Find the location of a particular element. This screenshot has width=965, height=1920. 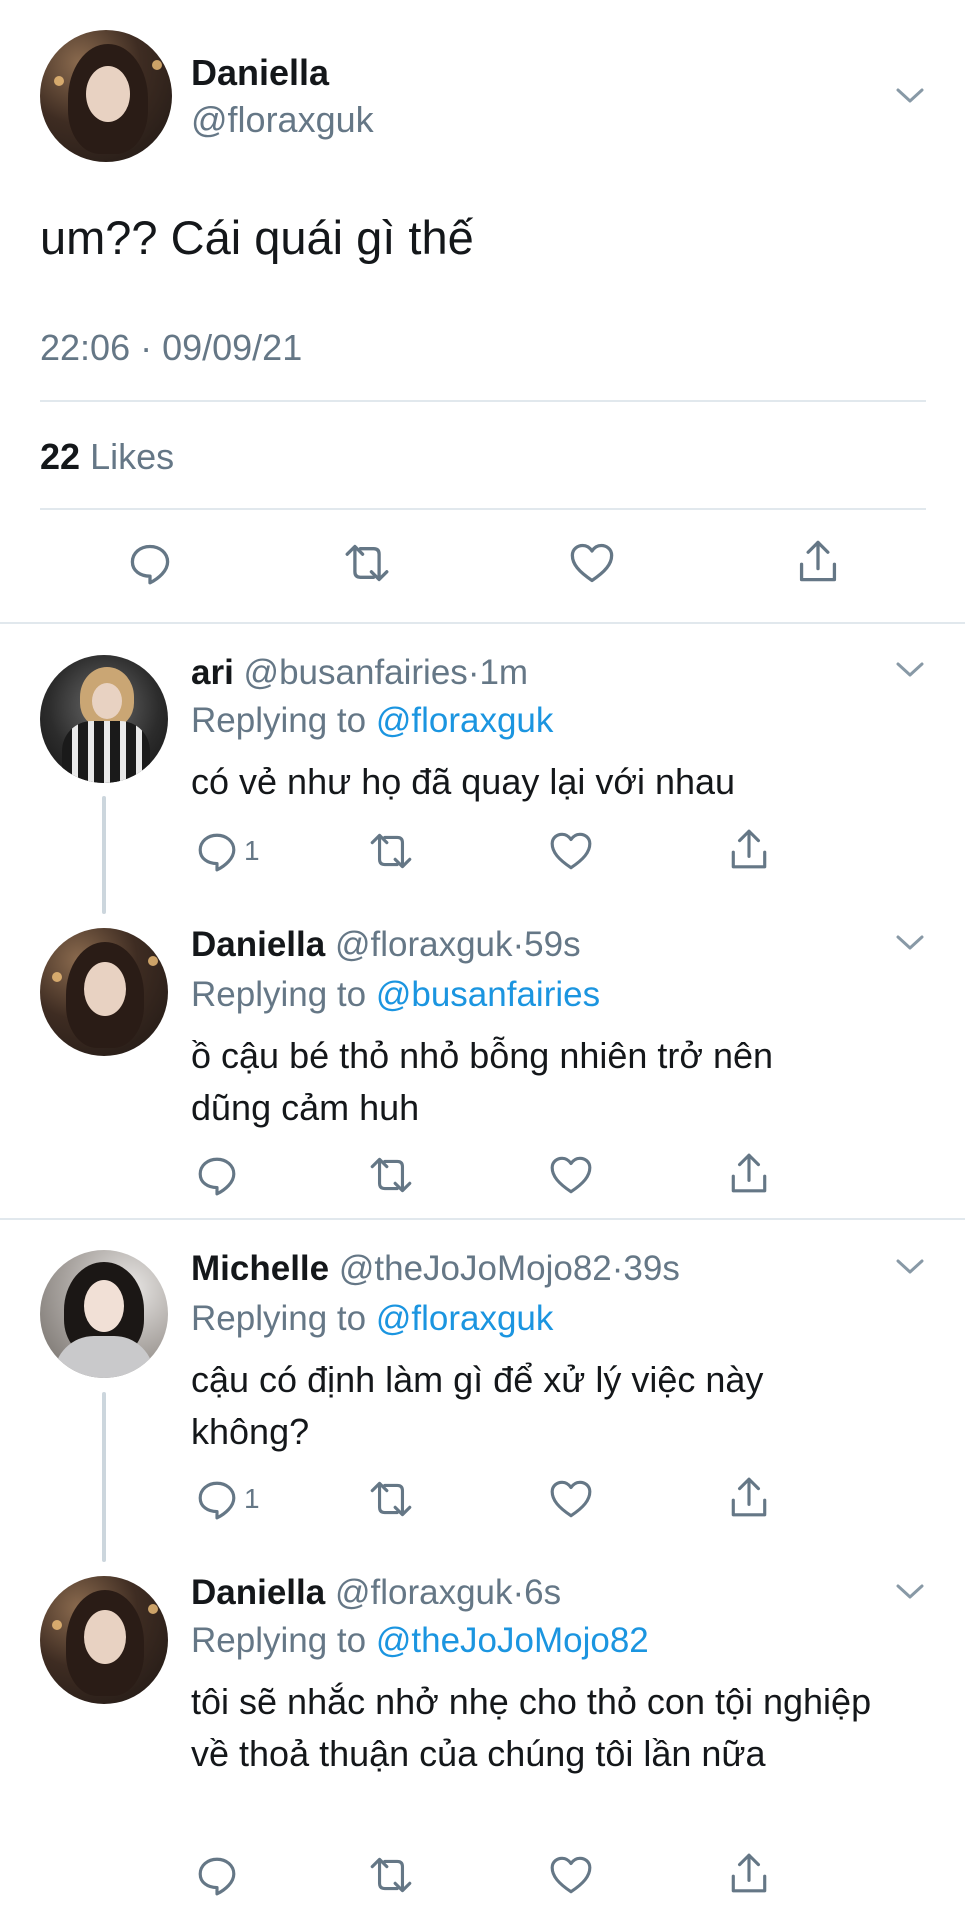

tweet-time: 59s is located at coordinates (552, 944).